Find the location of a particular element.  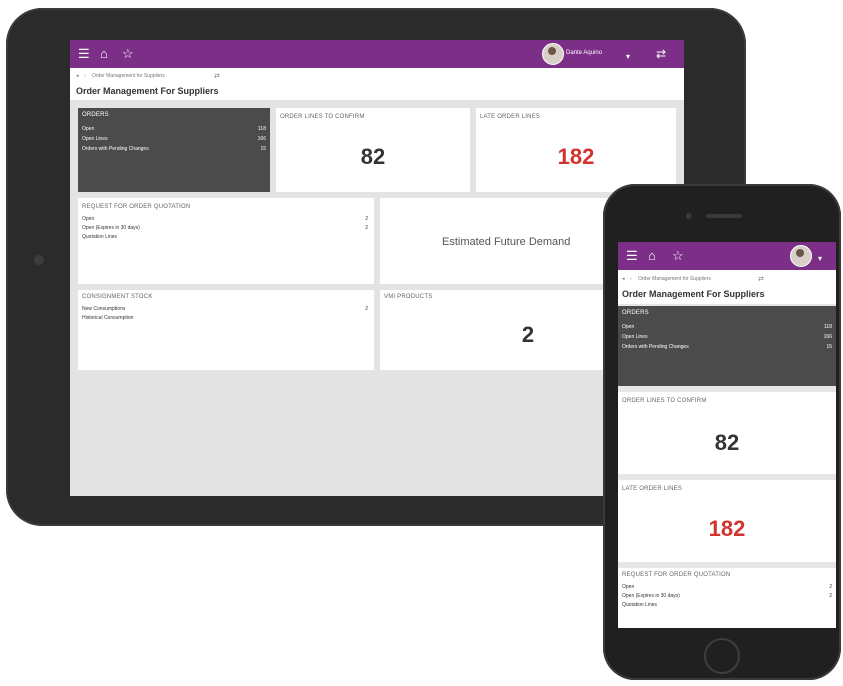

phone-top-bar: ☰ ⌂ ☆ ▾ is located at coordinates (727, 256).